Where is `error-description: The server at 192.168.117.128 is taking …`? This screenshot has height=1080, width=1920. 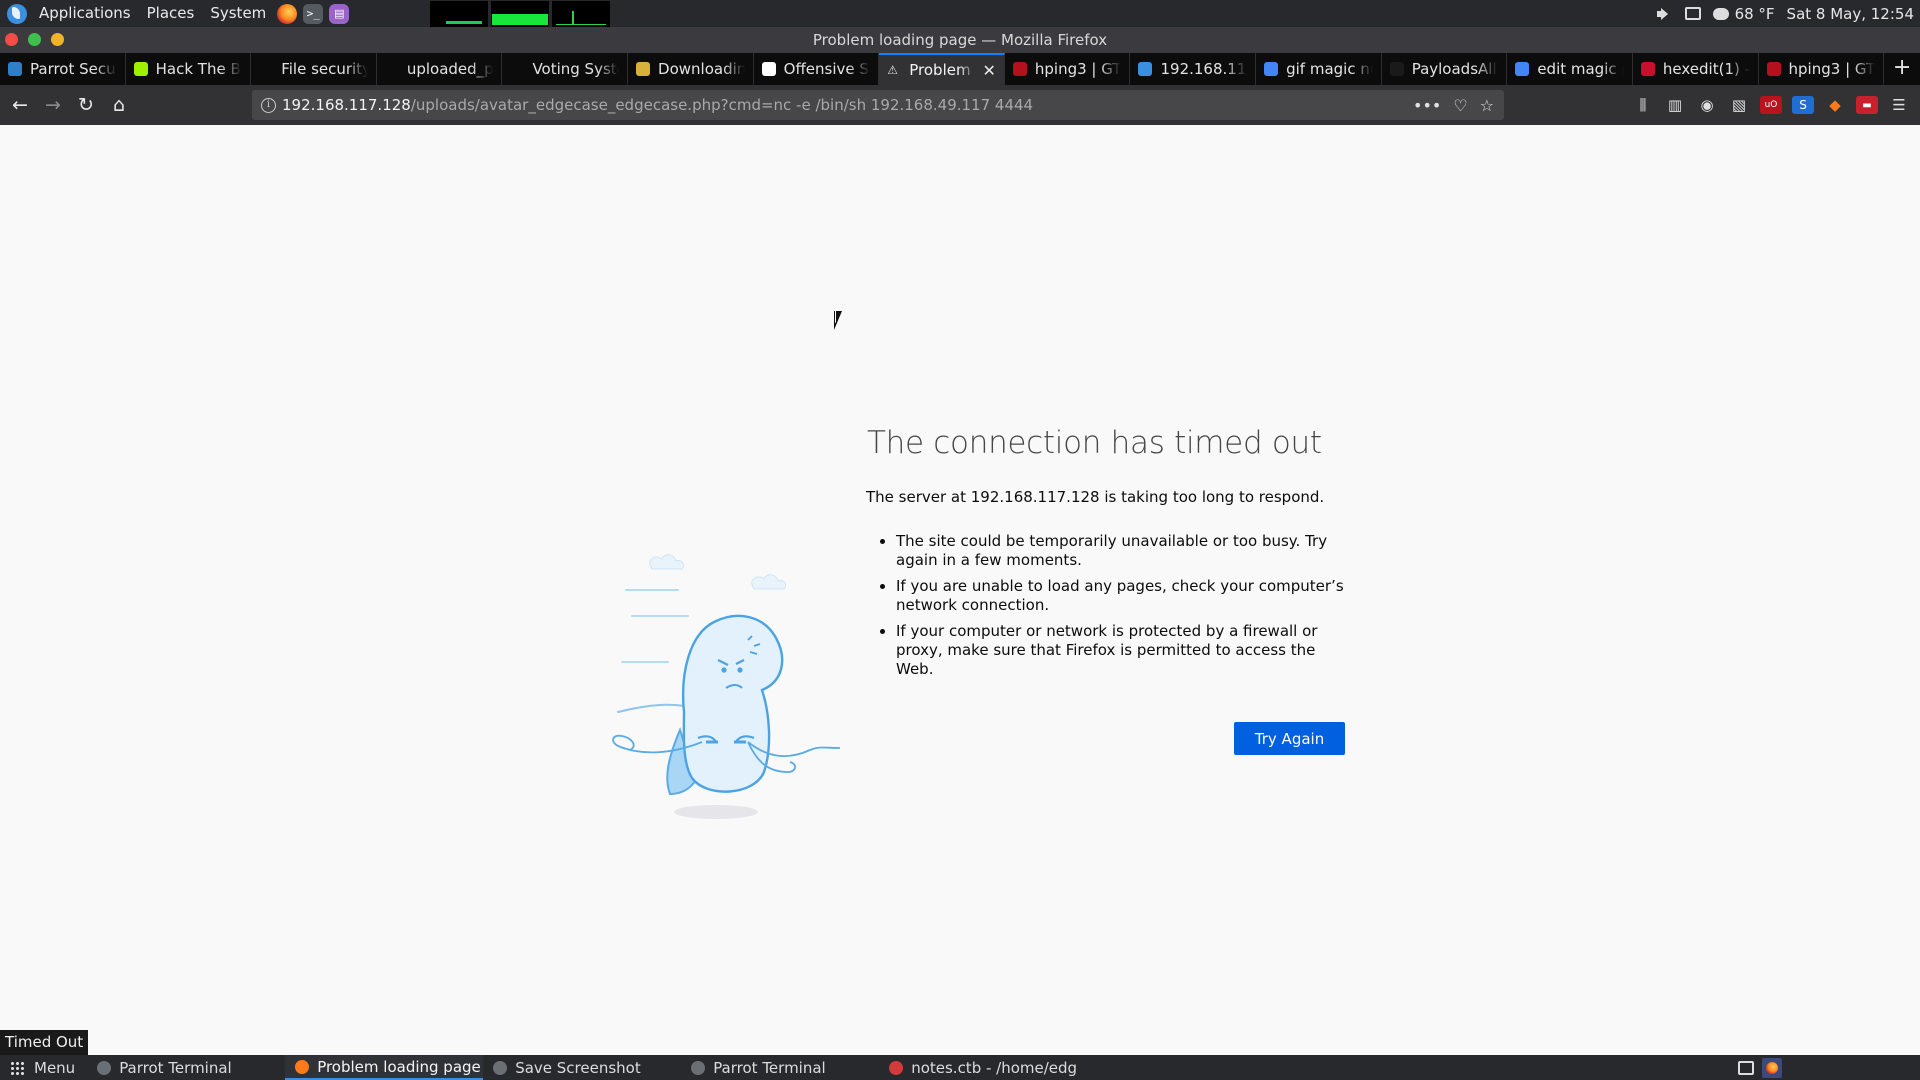 error-description: The server at 192.168.117.128 is taking … is located at coordinates (1095, 497).